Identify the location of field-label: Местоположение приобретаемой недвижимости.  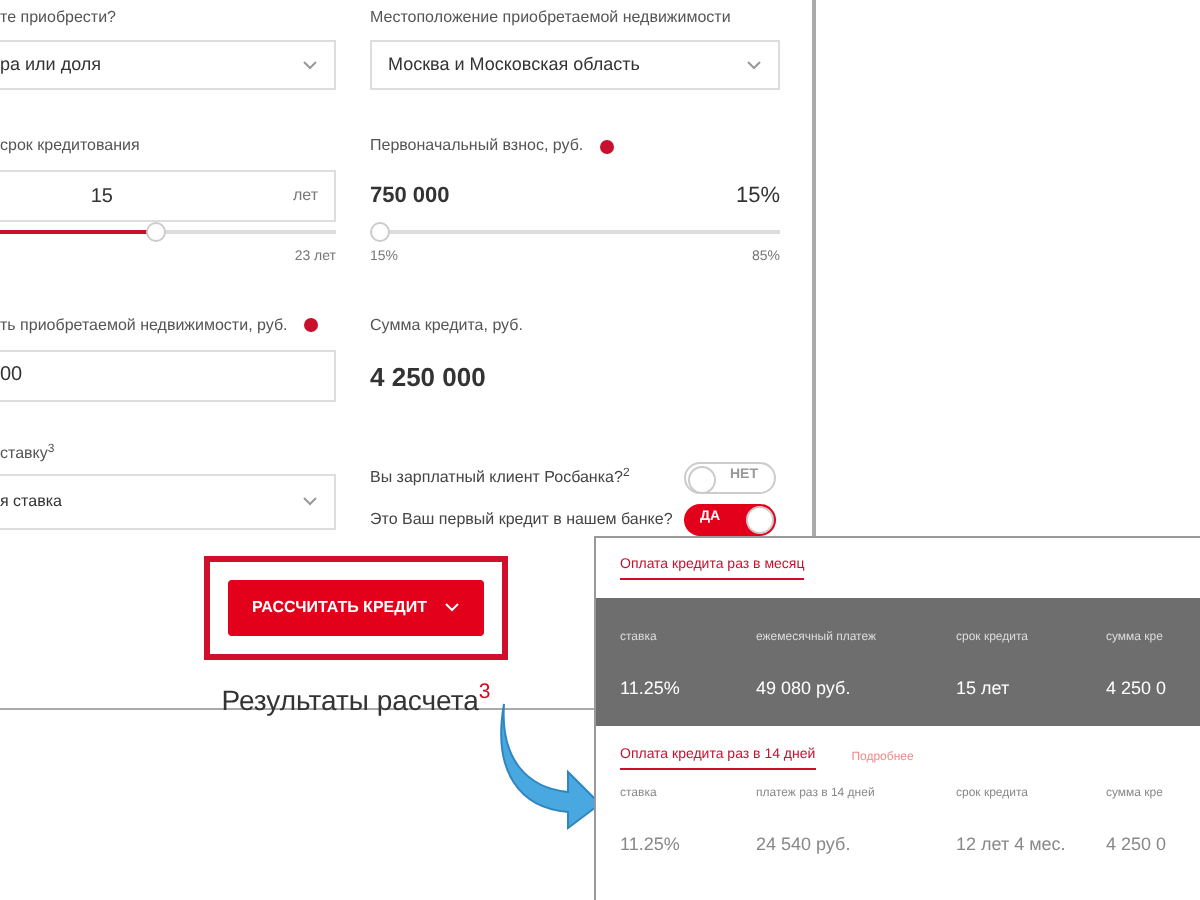
(551, 18).